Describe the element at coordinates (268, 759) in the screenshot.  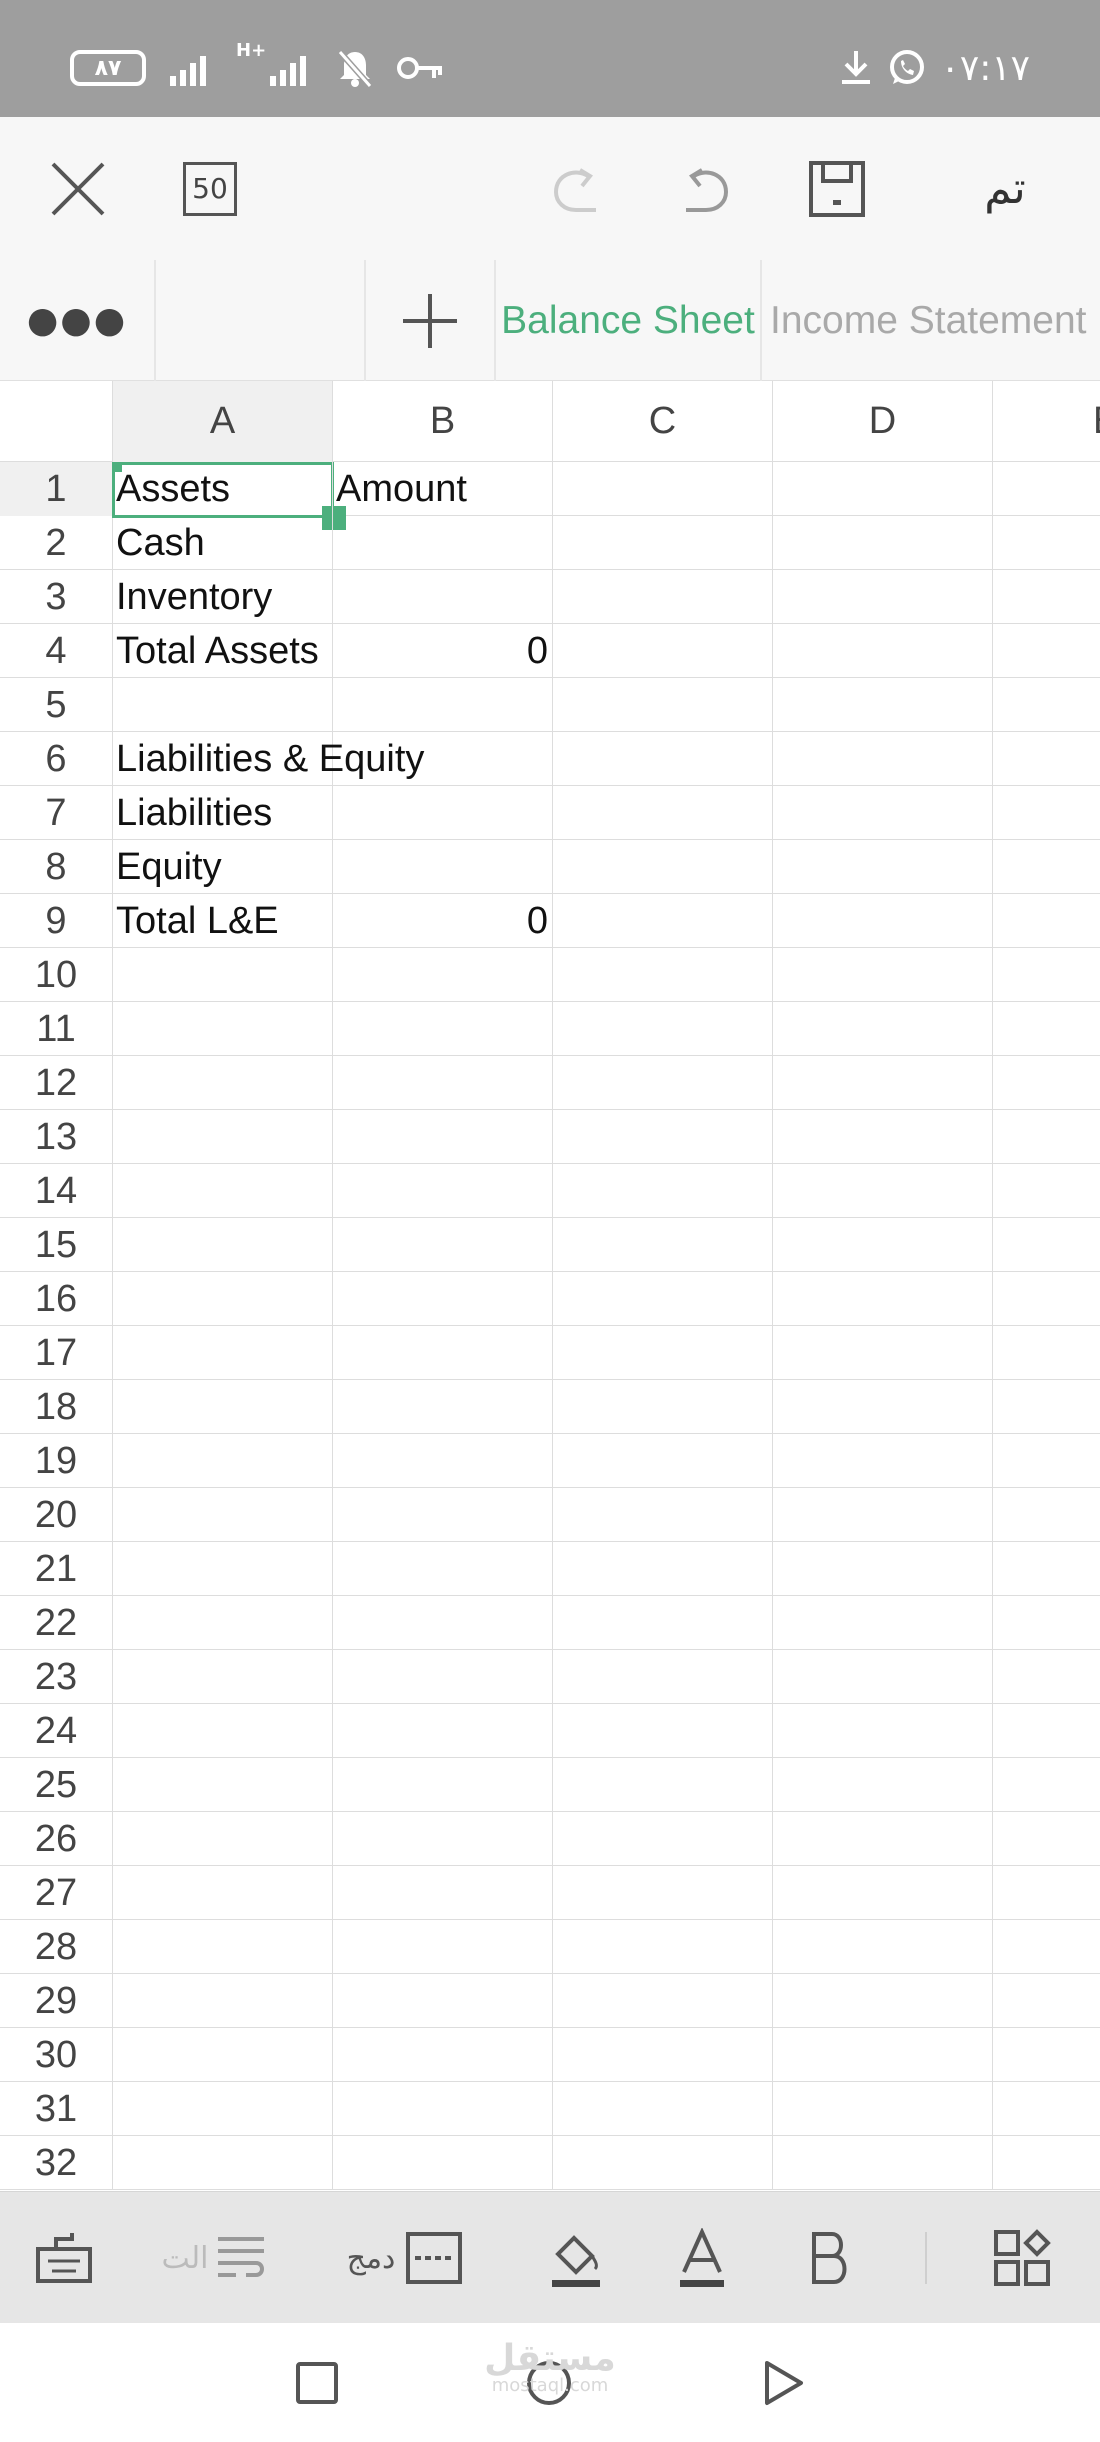
I see `cell-a: Liabilities & Equity` at that location.